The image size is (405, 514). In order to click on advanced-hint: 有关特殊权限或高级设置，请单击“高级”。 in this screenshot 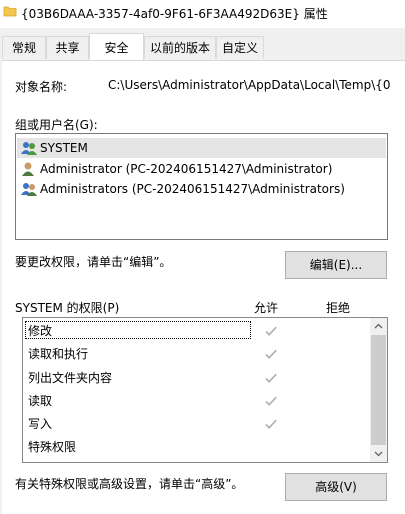, I will do `click(129, 484)`.